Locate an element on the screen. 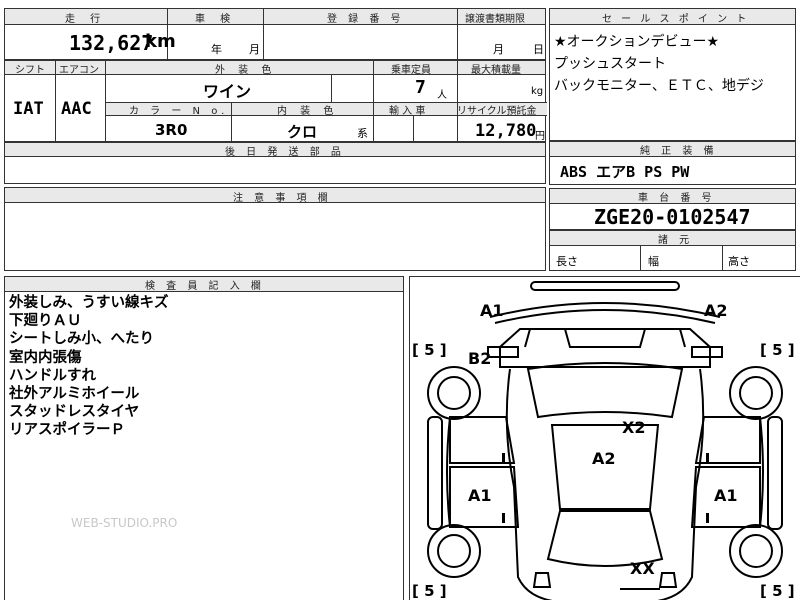 This screenshot has height=600, width=800. mark-left-door: A1 is located at coordinates (480, 495).